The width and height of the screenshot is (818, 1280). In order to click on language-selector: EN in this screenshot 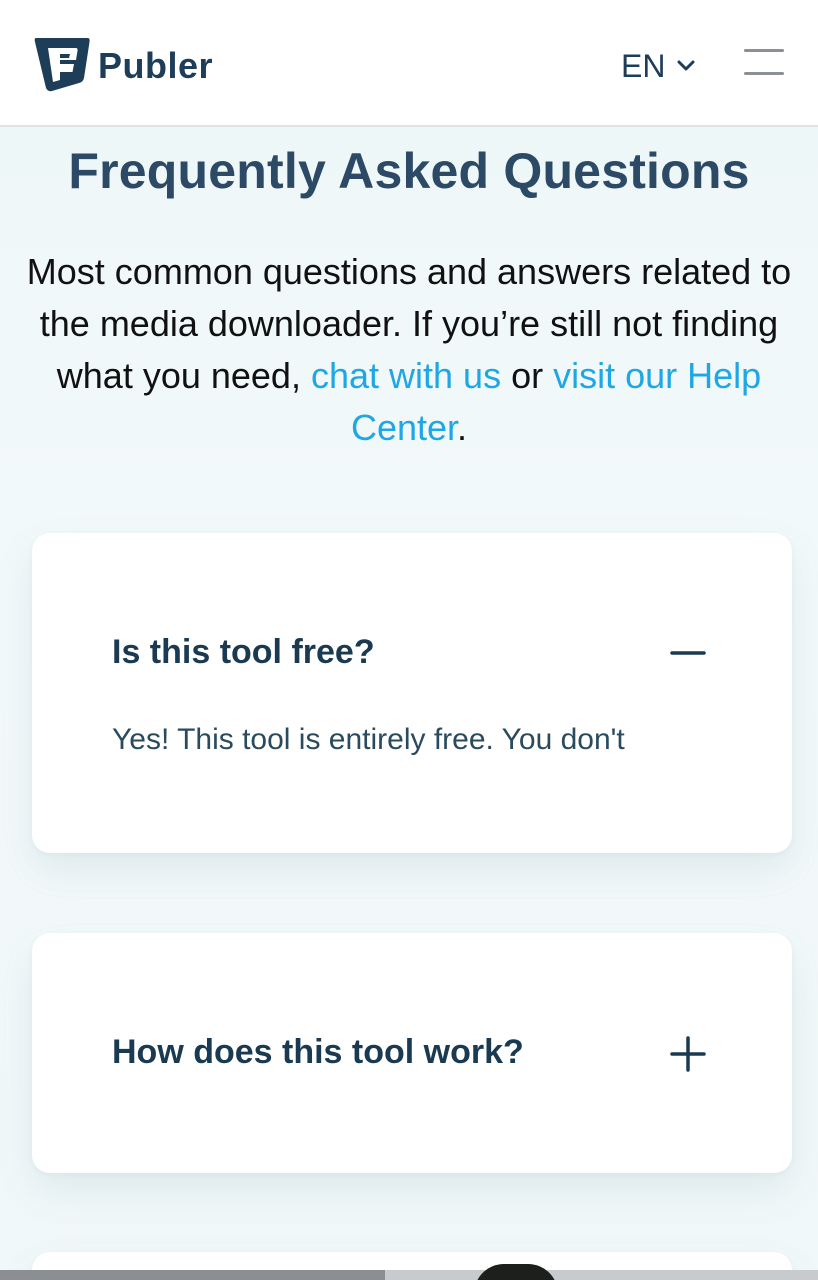, I will do `click(658, 66)`.